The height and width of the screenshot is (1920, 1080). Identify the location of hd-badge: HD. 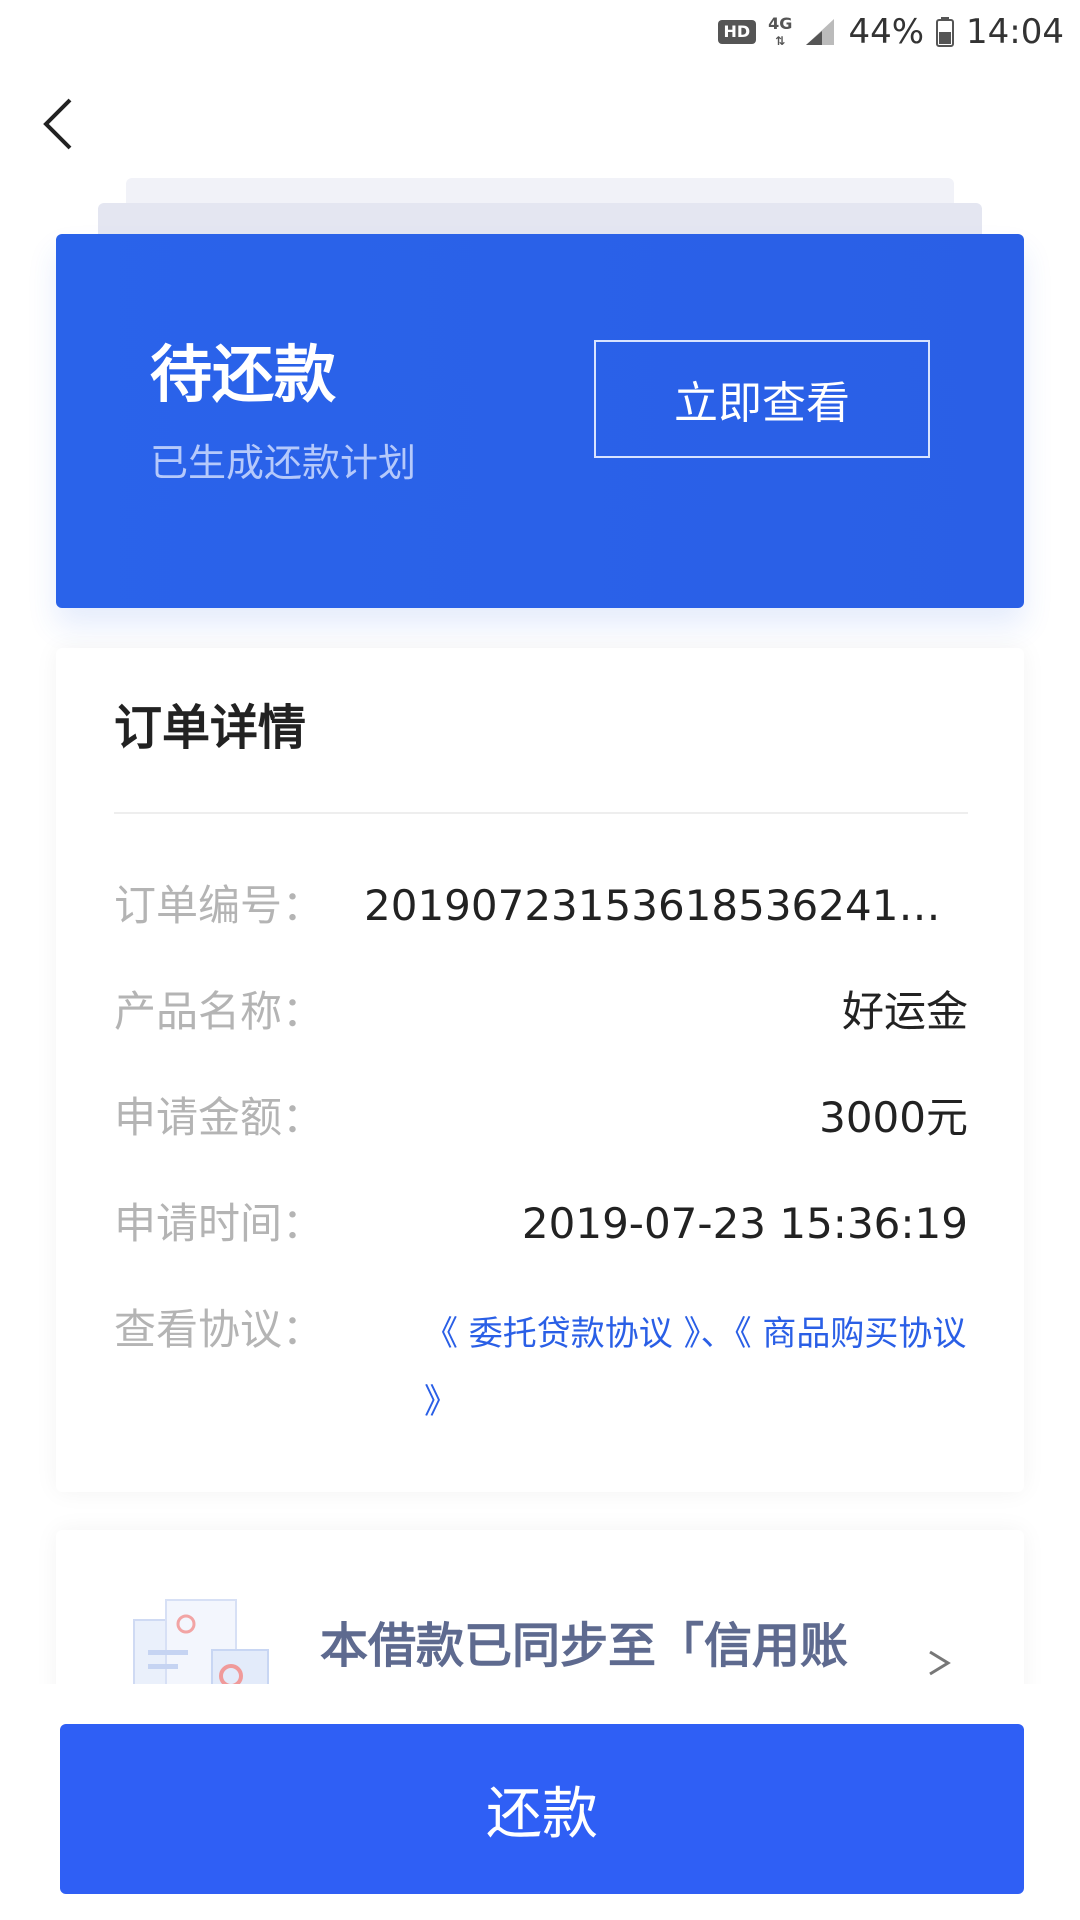
(737, 32).